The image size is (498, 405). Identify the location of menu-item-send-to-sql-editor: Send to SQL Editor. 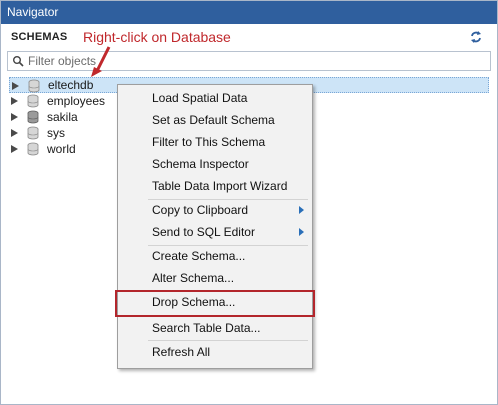
(215, 232).